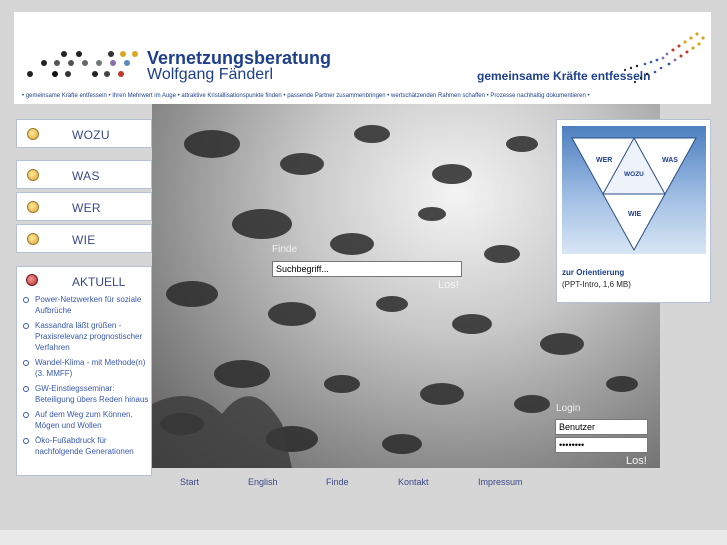 The width and height of the screenshot is (727, 545). Describe the element at coordinates (285, 249) in the screenshot. I see `search-label: Finde` at that location.